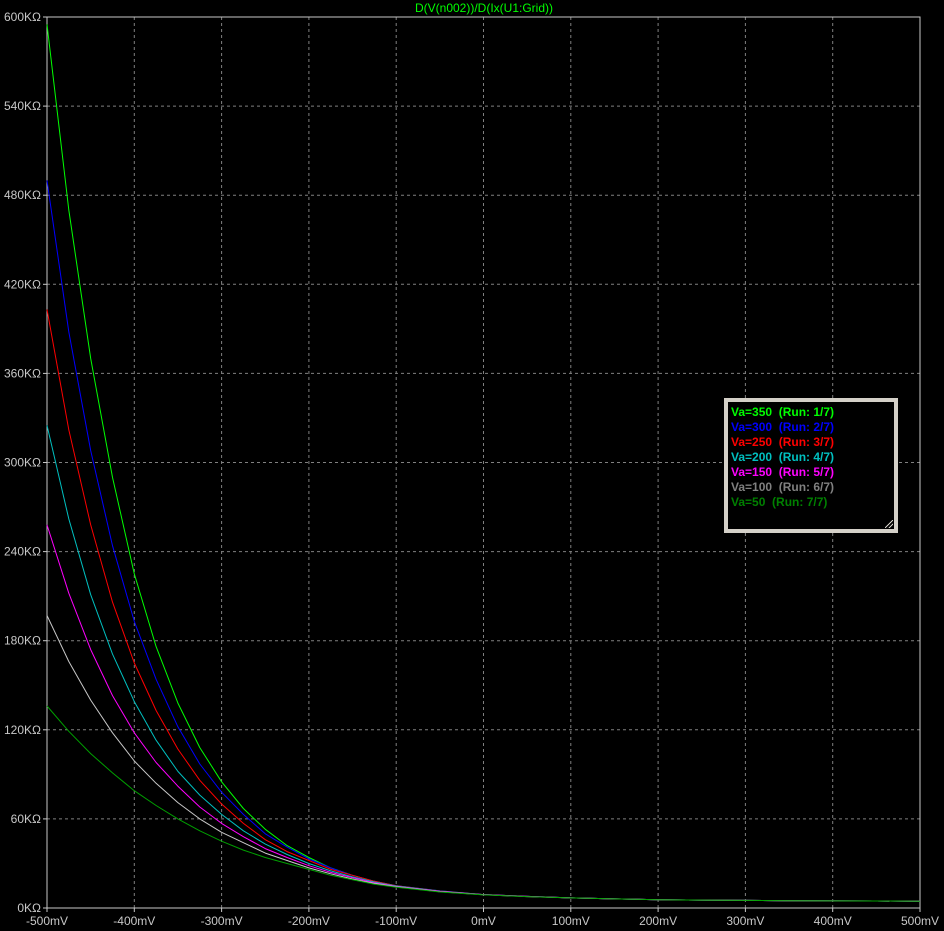 Image resolution: width=944 pixels, height=931 pixels. I want to click on y-tick-label: 540KΩ, so click(22, 106).